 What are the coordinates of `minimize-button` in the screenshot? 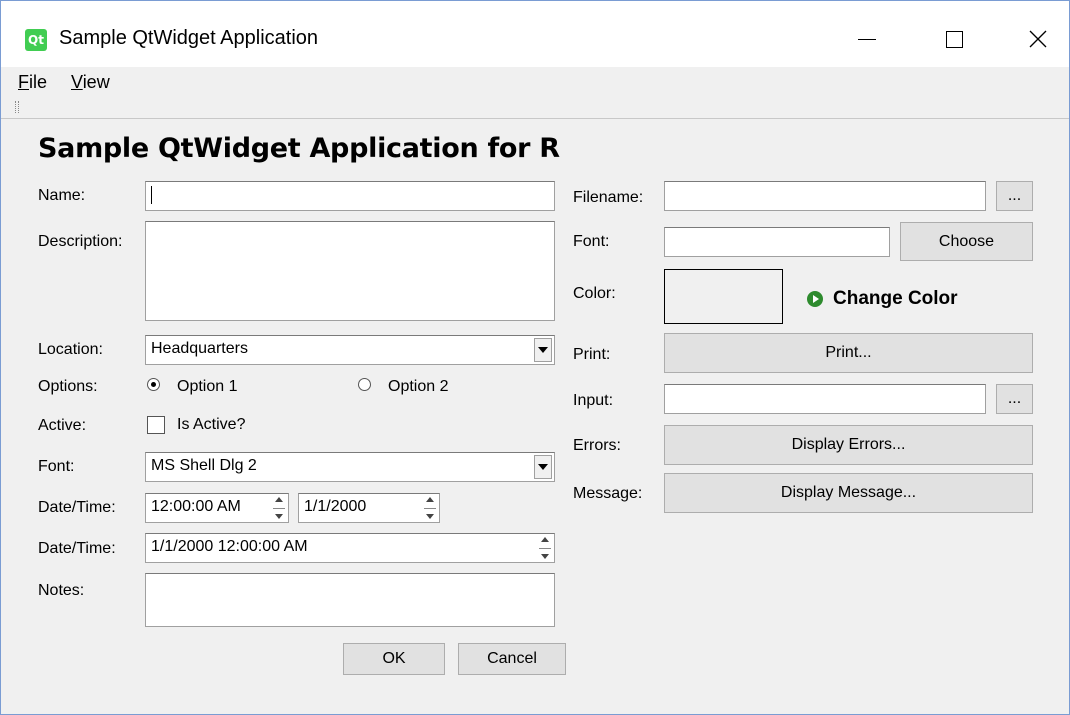 It's located at (867, 39).